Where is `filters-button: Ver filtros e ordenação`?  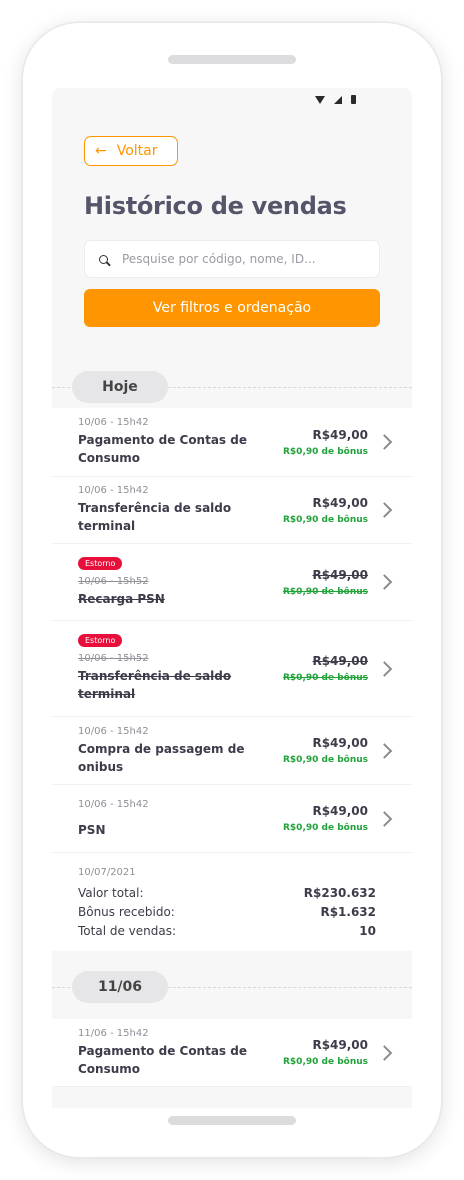 filters-button: Ver filtros e ordenação is located at coordinates (232, 308).